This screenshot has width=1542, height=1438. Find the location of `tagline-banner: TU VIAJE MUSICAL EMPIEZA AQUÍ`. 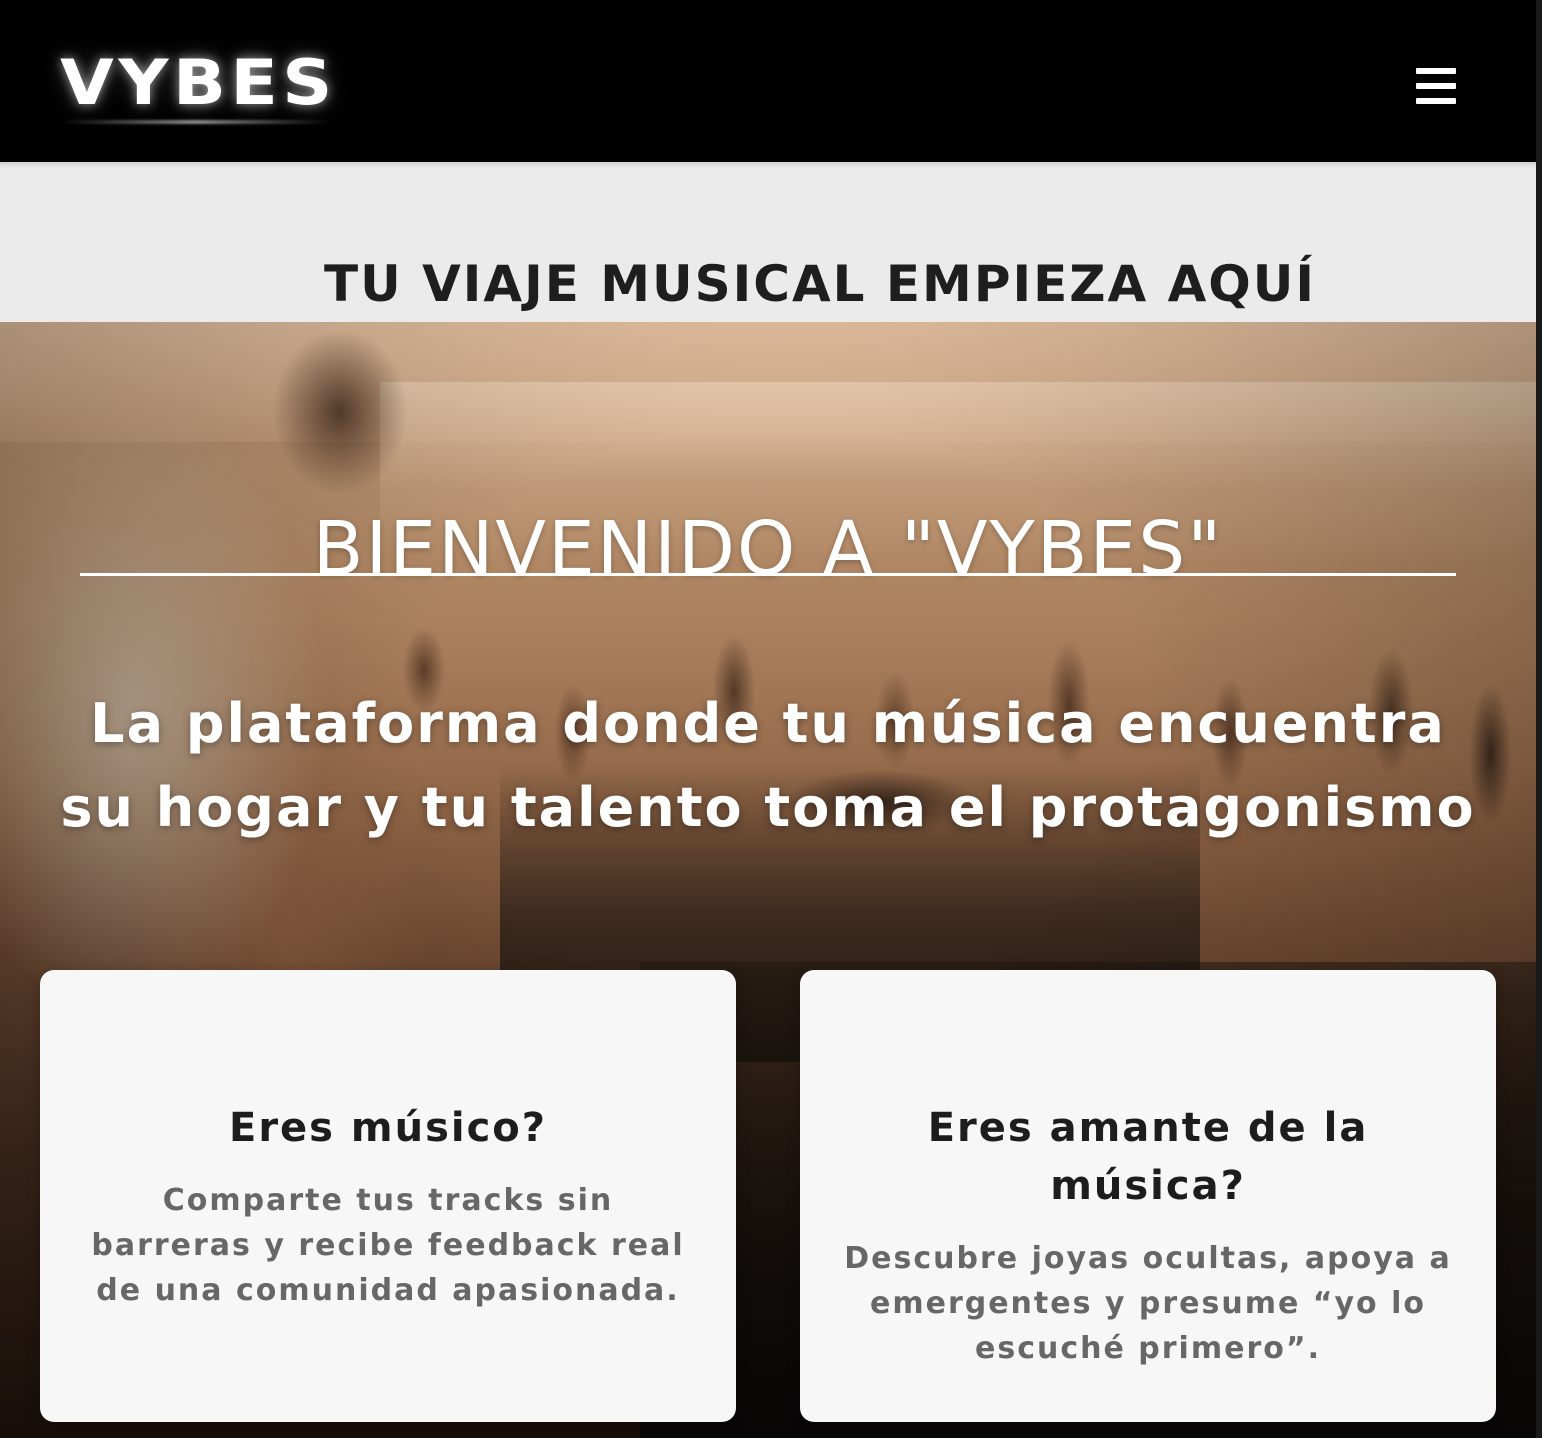

tagline-banner: TU VIAJE MUSICAL EMPIEZA AQUÍ is located at coordinates (768, 242).